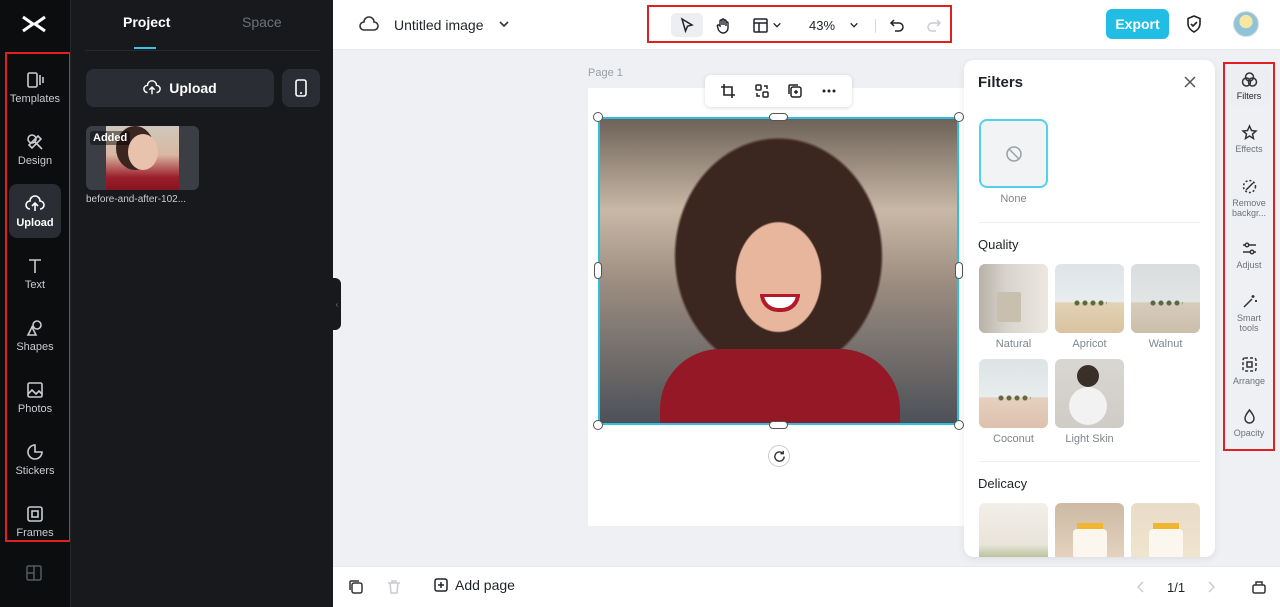 Image resolution: width=1280 pixels, height=607 pixels. I want to click on sidebar-item-stickers: Stickers, so click(35, 459).